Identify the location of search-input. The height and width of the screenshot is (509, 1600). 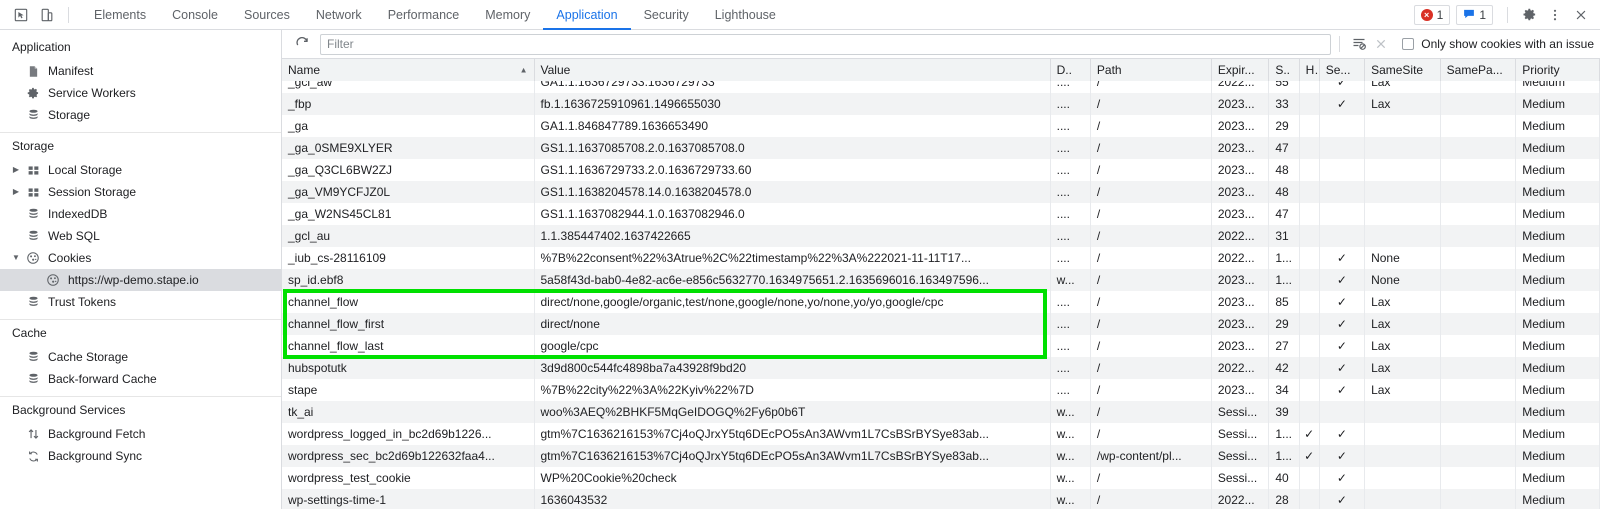
(826, 44).